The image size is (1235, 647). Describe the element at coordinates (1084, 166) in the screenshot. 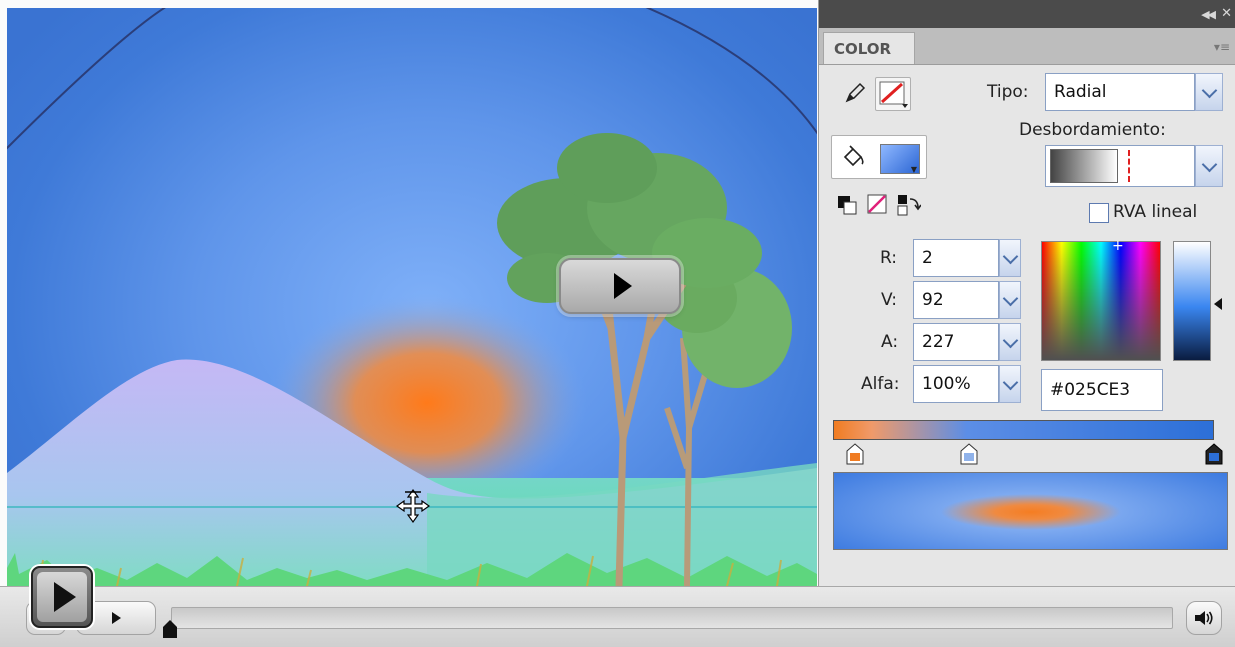

I see `overflow-preview` at that location.